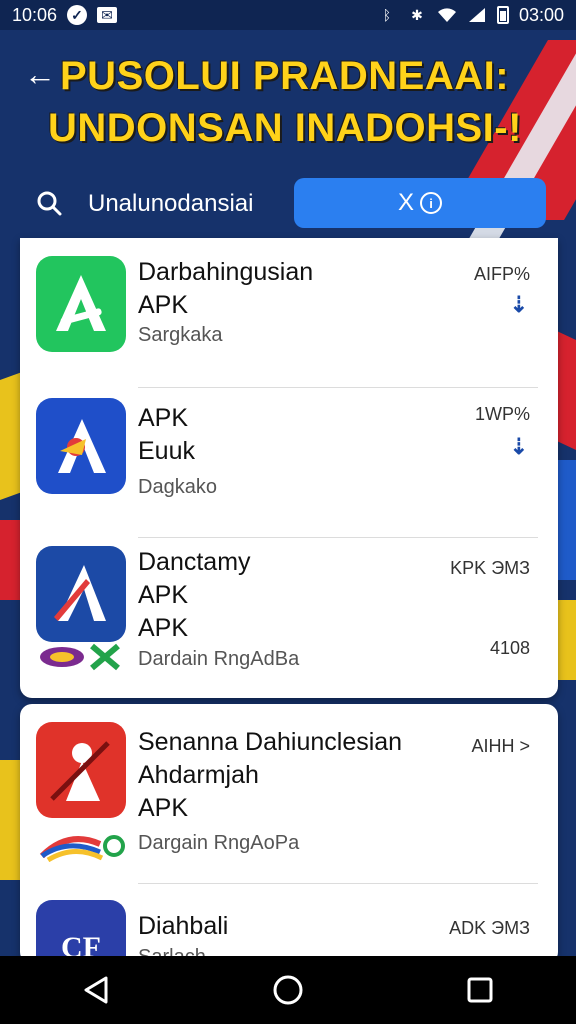  Describe the element at coordinates (500, 746) in the screenshot. I see `app-meta: AIHH >` at that location.